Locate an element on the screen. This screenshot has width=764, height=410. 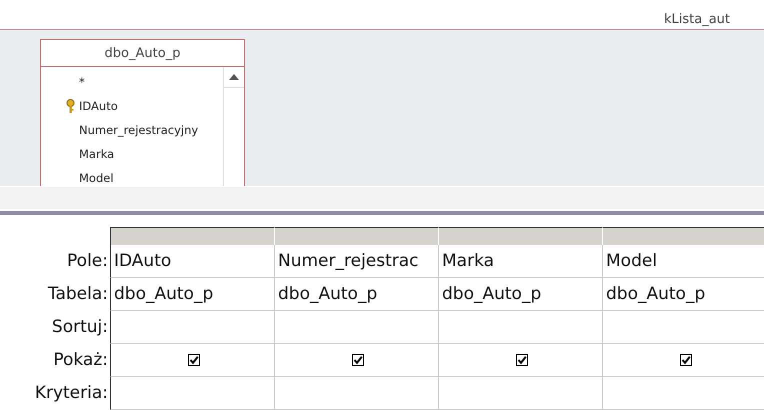
row-label: Tabela: is located at coordinates (77, 294).